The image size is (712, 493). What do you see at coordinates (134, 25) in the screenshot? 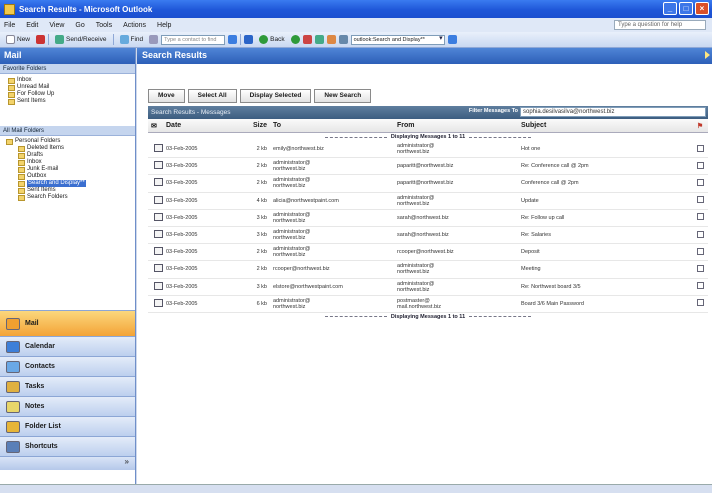
I see `menu-actions: Actions` at bounding box center [134, 25].